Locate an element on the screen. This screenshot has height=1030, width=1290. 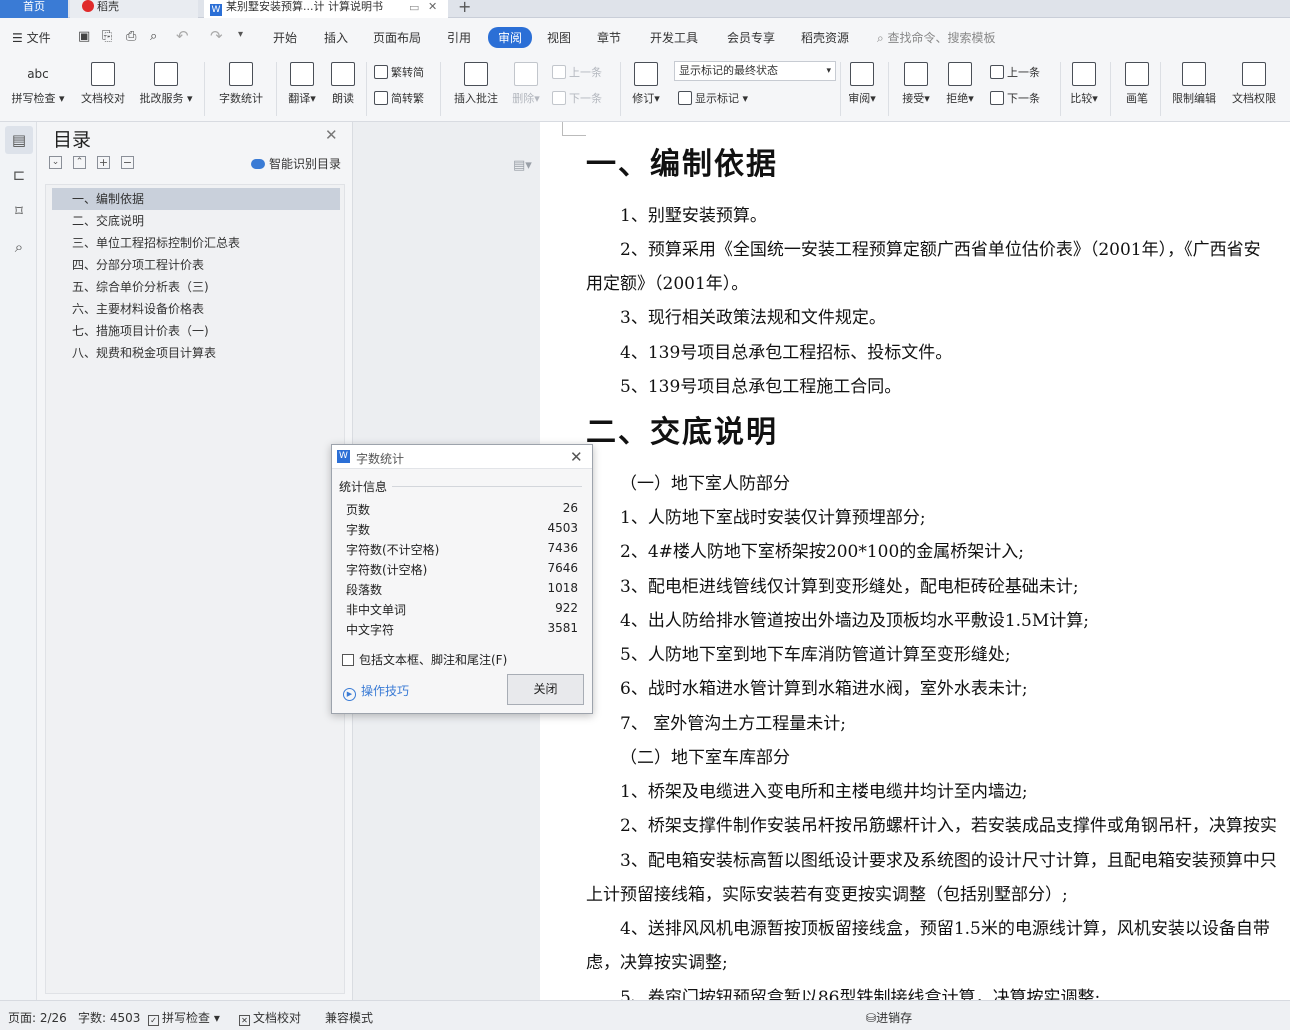
menu-member: 会员专享 is located at coordinates (751, 37).